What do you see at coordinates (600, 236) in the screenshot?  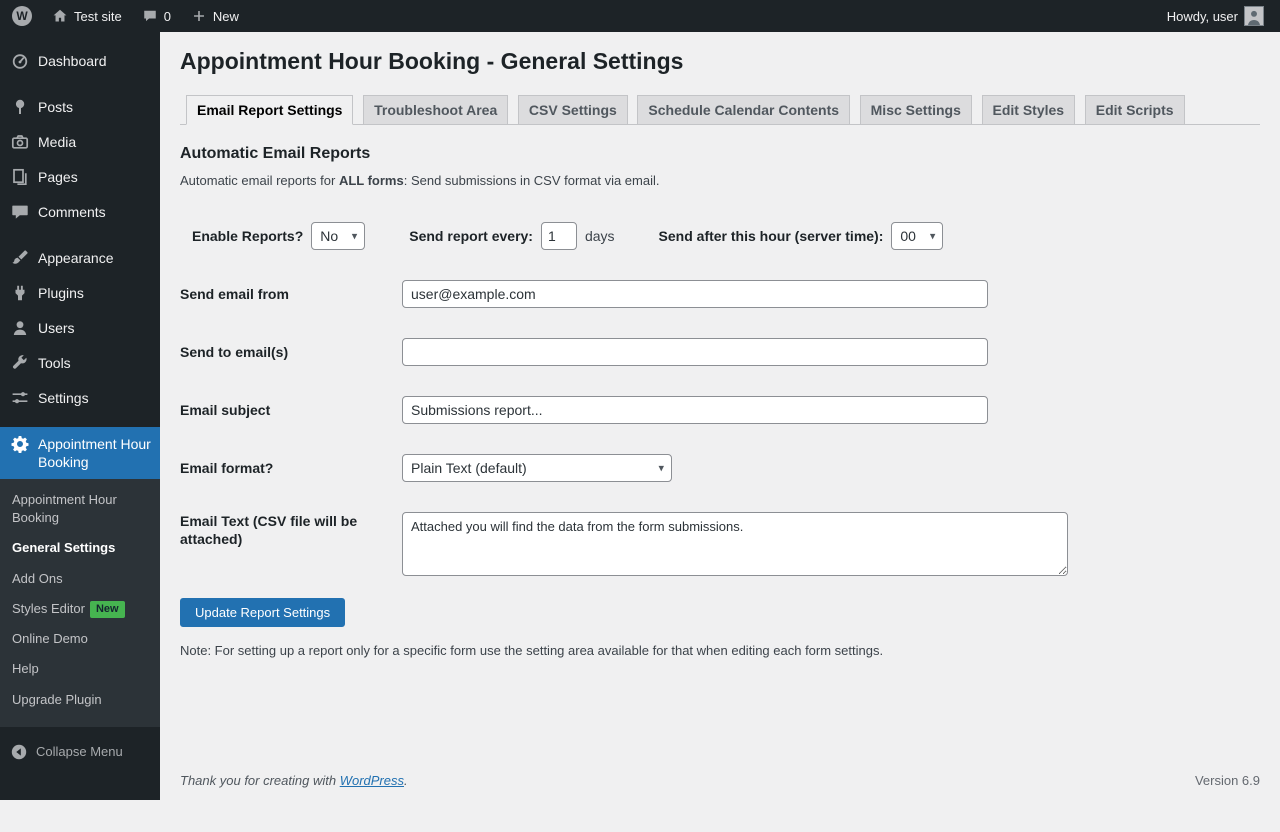 I see `days-suffix: days` at bounding box center [600, 236].